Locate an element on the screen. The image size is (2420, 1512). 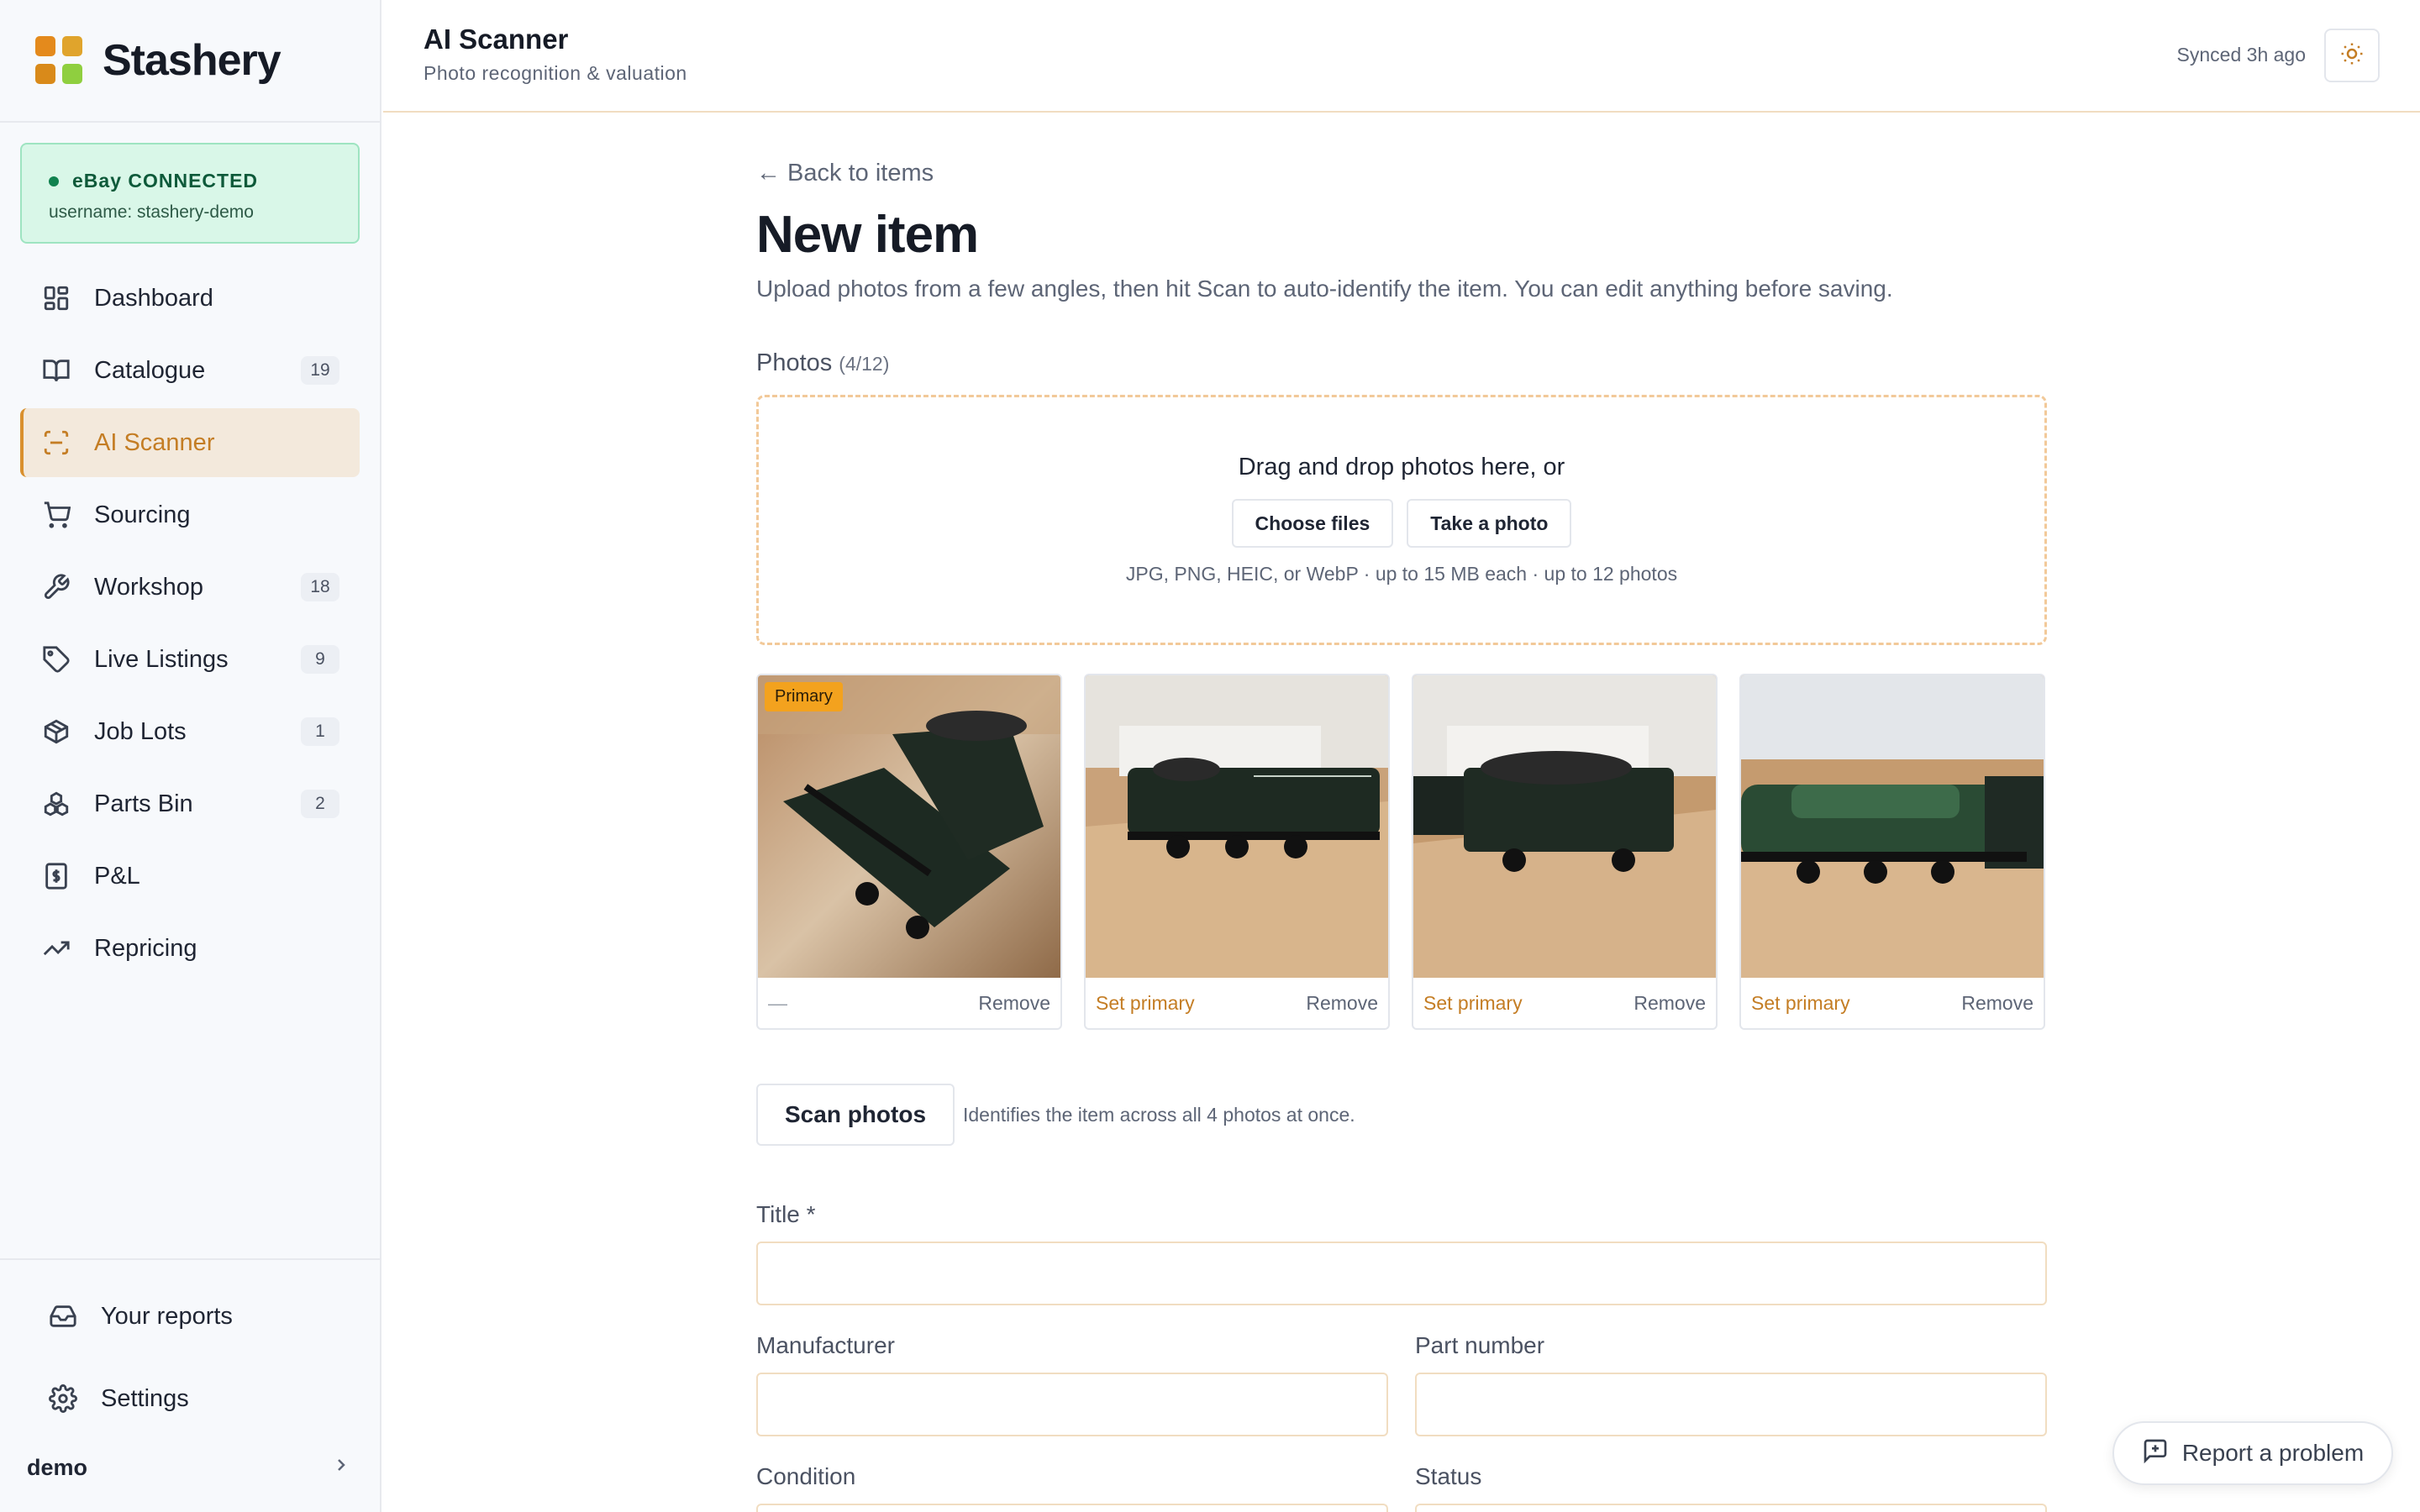
header-subtitle: Photo recognition & valuation is located at coordinates (555, 73).